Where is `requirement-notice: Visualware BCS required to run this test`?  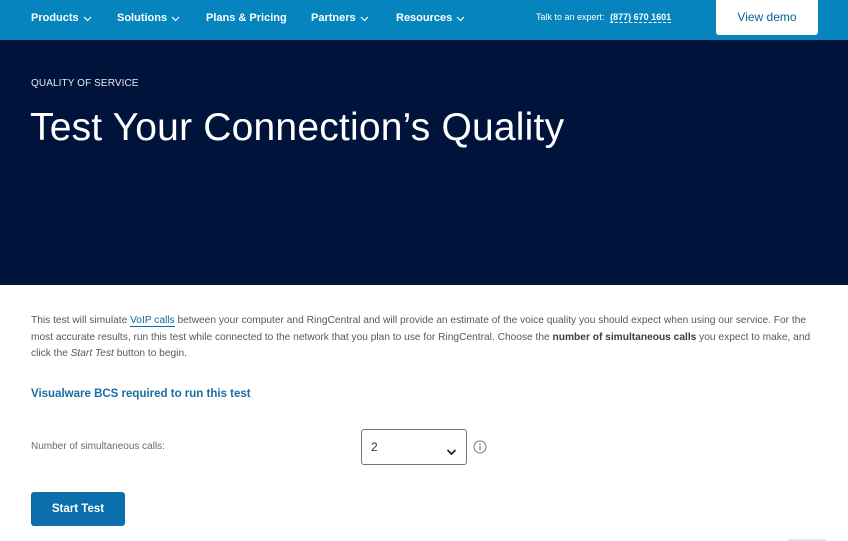 requirement-notice: Visualware BCS required to run this test is located at coordinates (141, 394).